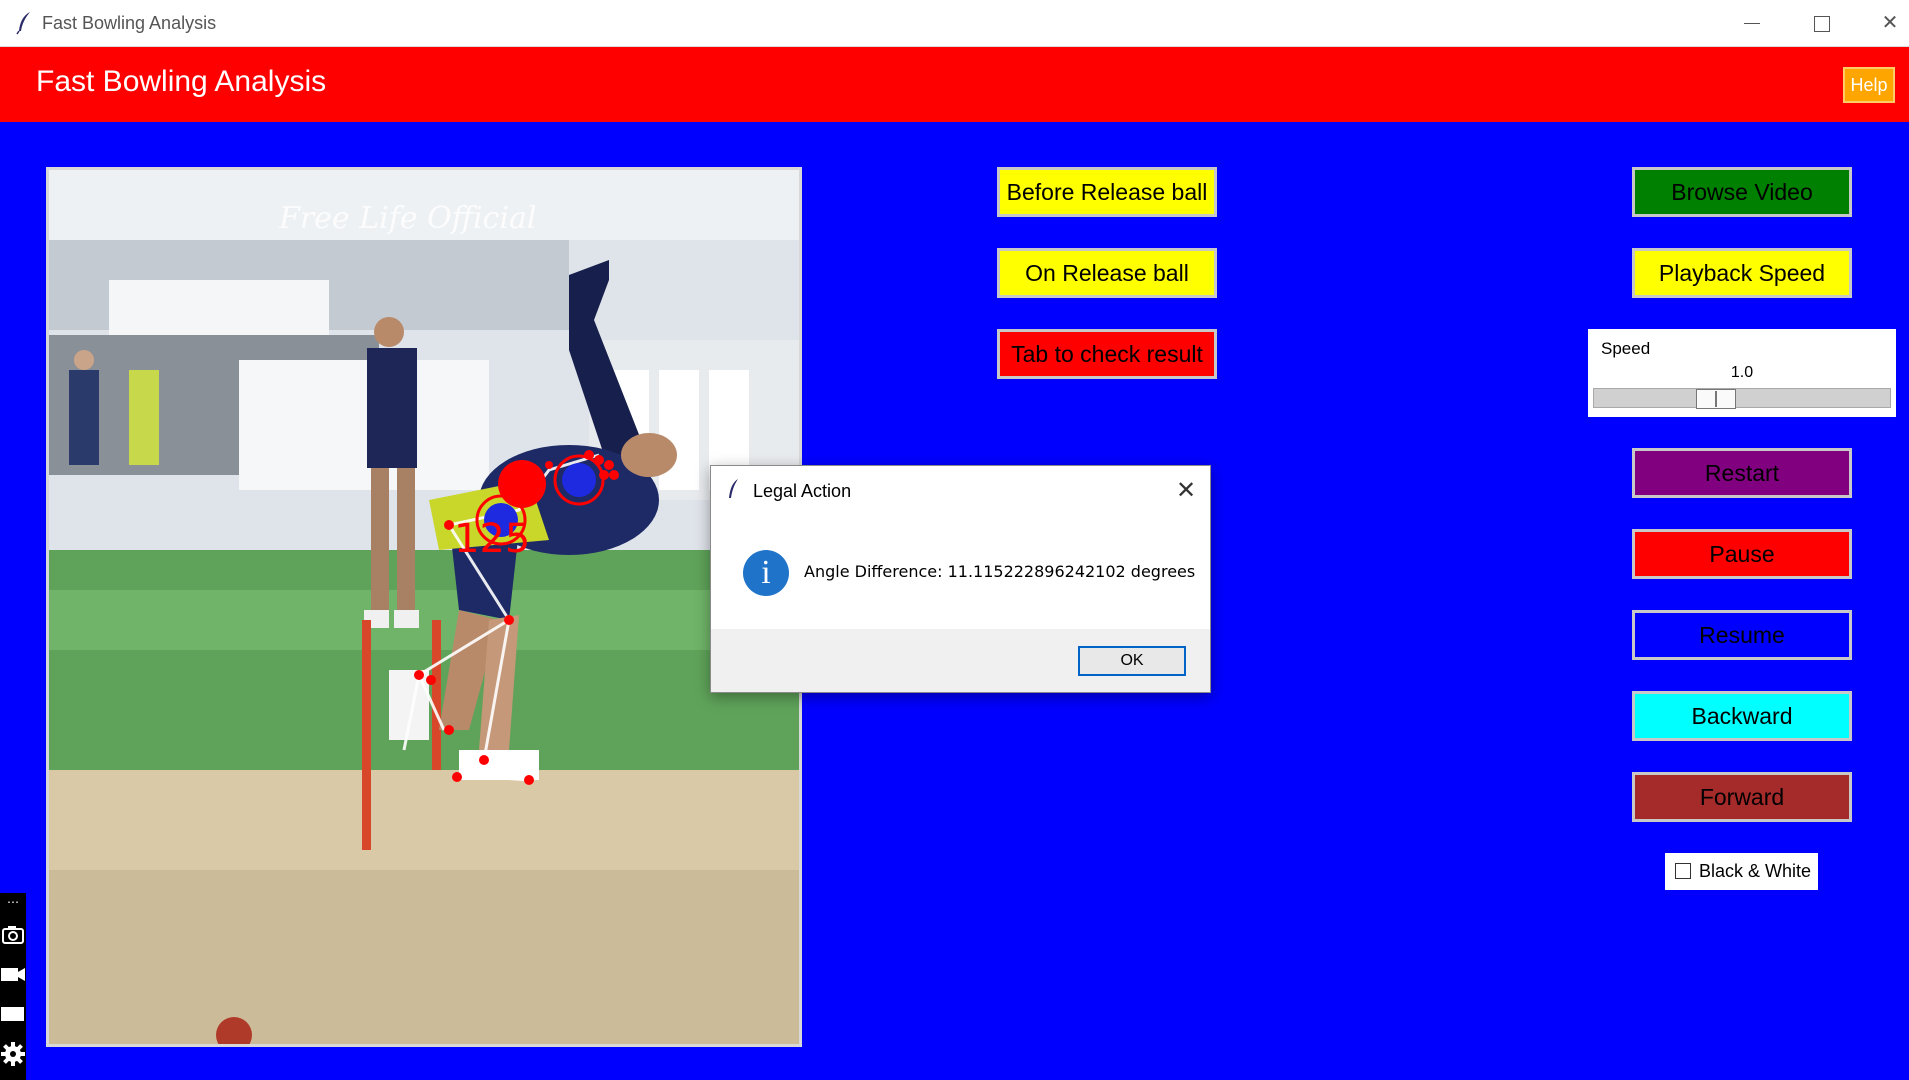  What do you see at coordinates (1742, 273) in the screenshot?
I see `playback-speed-button: Playback Speed` at bounding box center [1742, 273].